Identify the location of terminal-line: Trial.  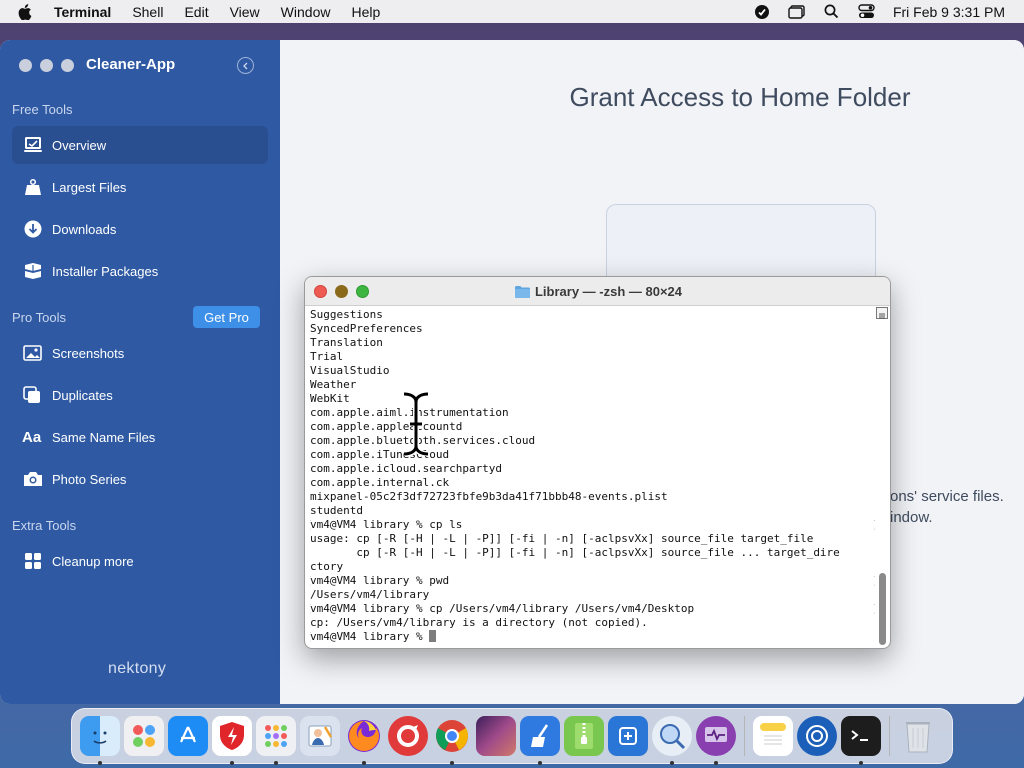
(592, 357).